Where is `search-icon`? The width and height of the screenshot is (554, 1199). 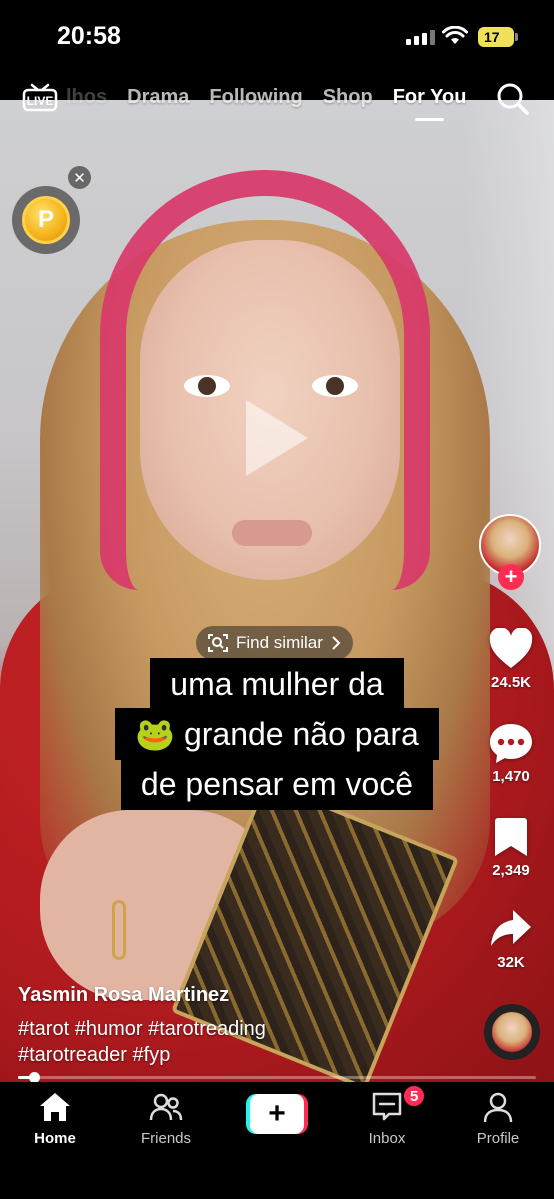 search-icon is located at coordinates (513, 99).